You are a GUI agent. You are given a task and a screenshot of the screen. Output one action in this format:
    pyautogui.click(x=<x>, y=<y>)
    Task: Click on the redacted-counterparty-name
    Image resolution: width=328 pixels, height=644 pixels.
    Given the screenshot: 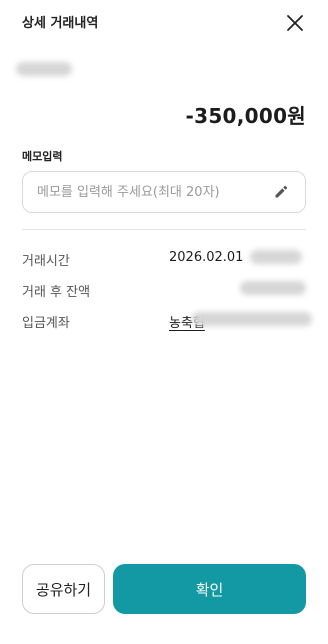 What is the action you would take?
    pyautogui.click(x=44, y=69)
    